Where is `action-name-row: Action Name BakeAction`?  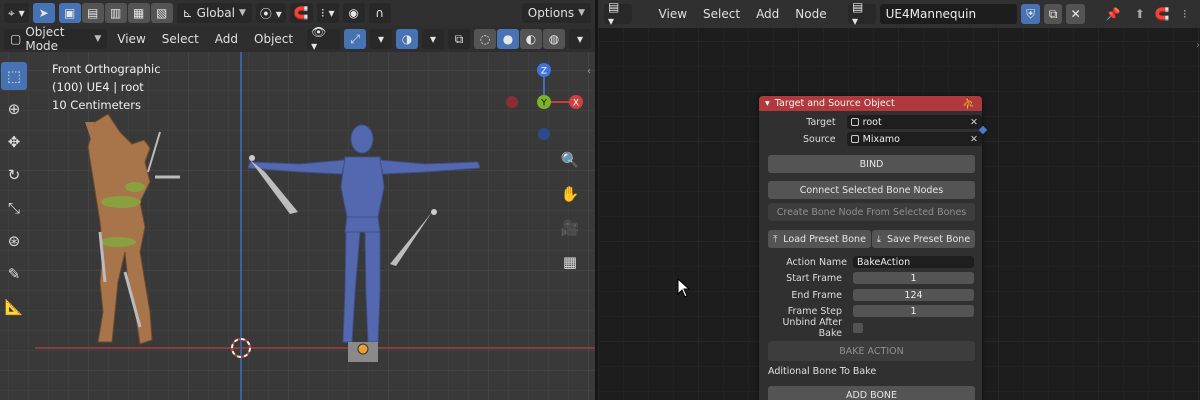
action-name-row: Action Name BakeAction is located at coordinates (870, 262).